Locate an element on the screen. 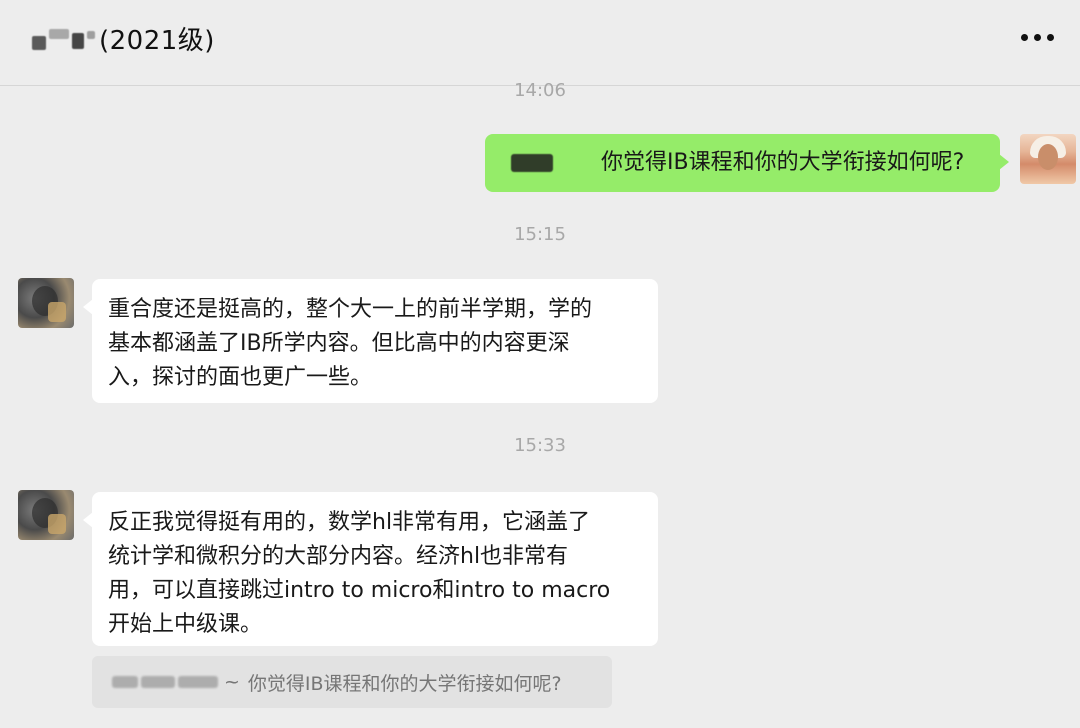  message-line: 统计学和微积分的大部分内容。经济hl也非常有 is located at coordinates (338, 556).